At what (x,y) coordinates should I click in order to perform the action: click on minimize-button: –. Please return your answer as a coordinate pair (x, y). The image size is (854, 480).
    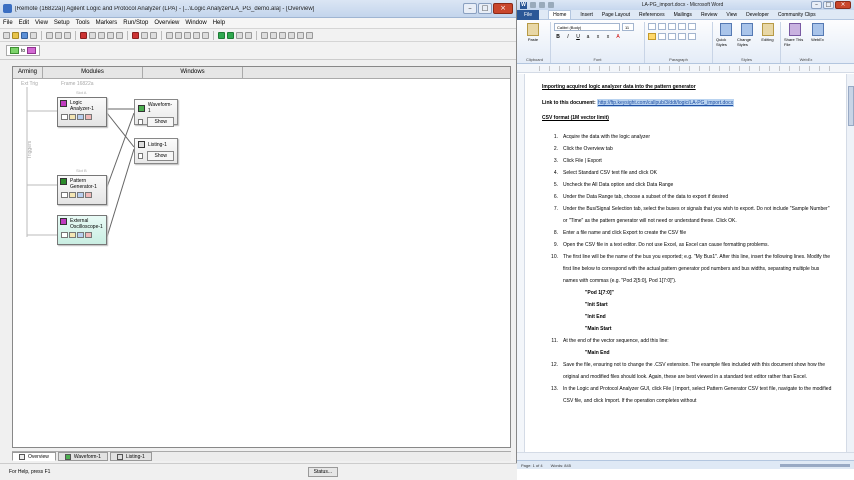
    Looking at the image, I should click on (470, 8).